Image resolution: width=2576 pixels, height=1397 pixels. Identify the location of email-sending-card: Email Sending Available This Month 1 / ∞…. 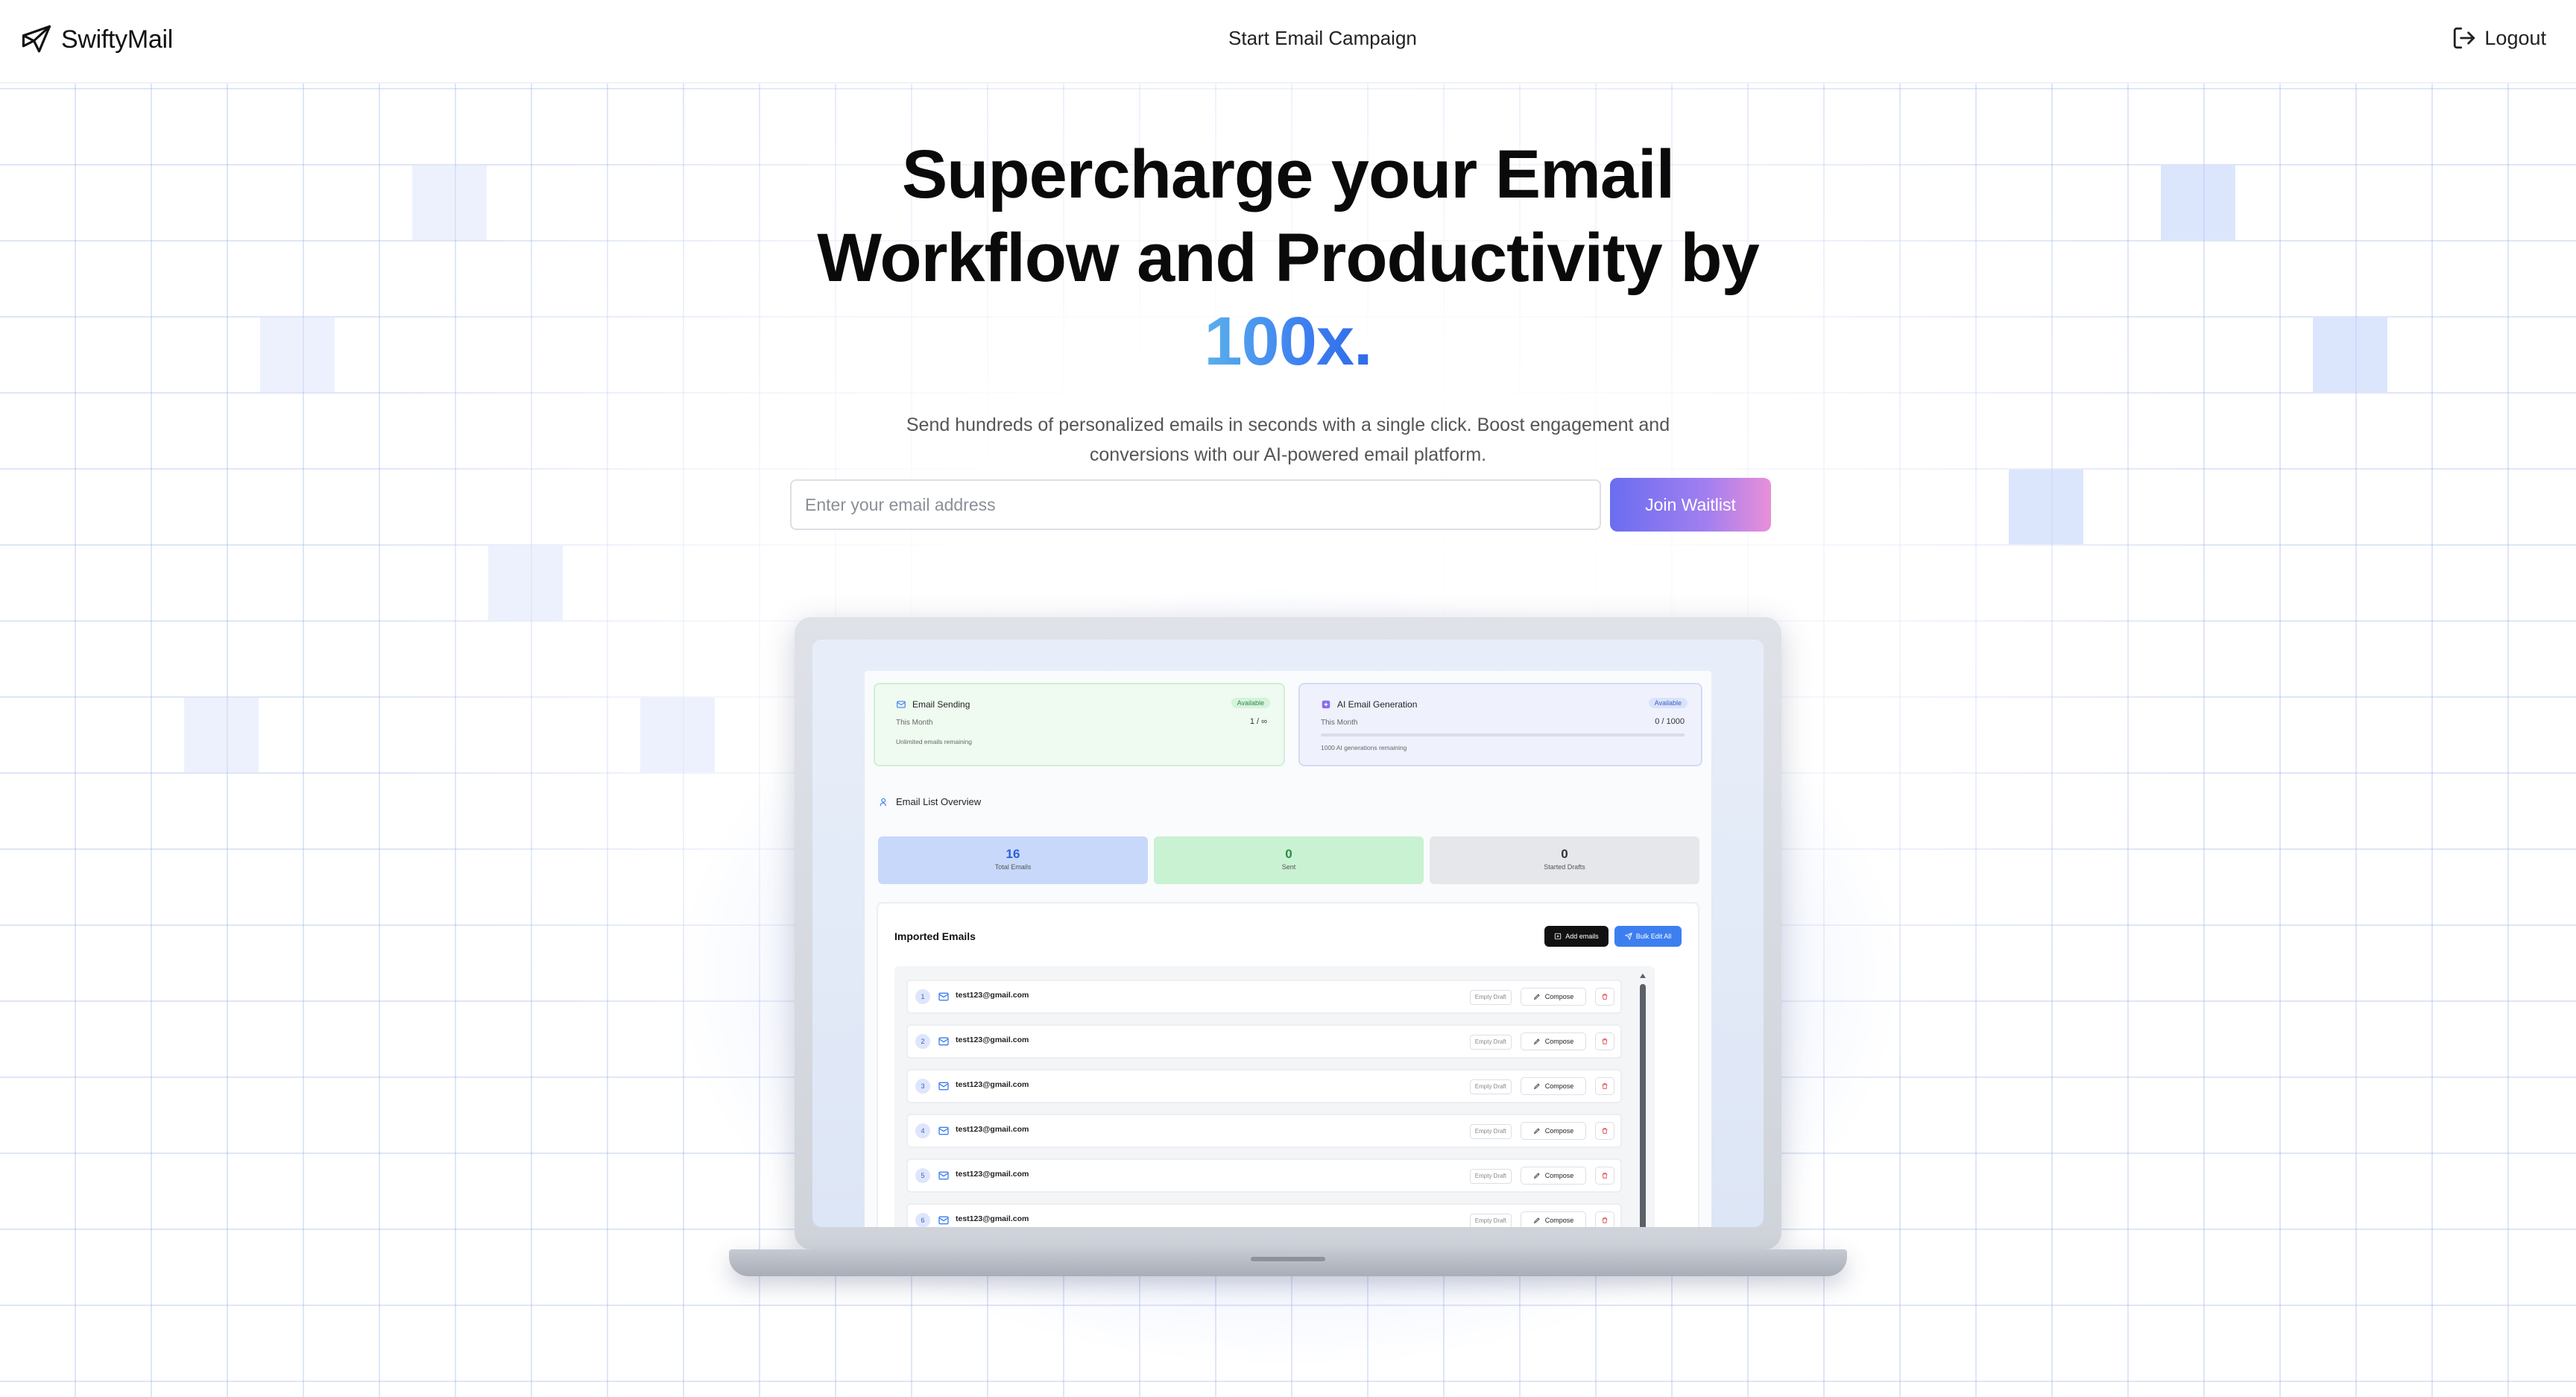
(1079, 724).